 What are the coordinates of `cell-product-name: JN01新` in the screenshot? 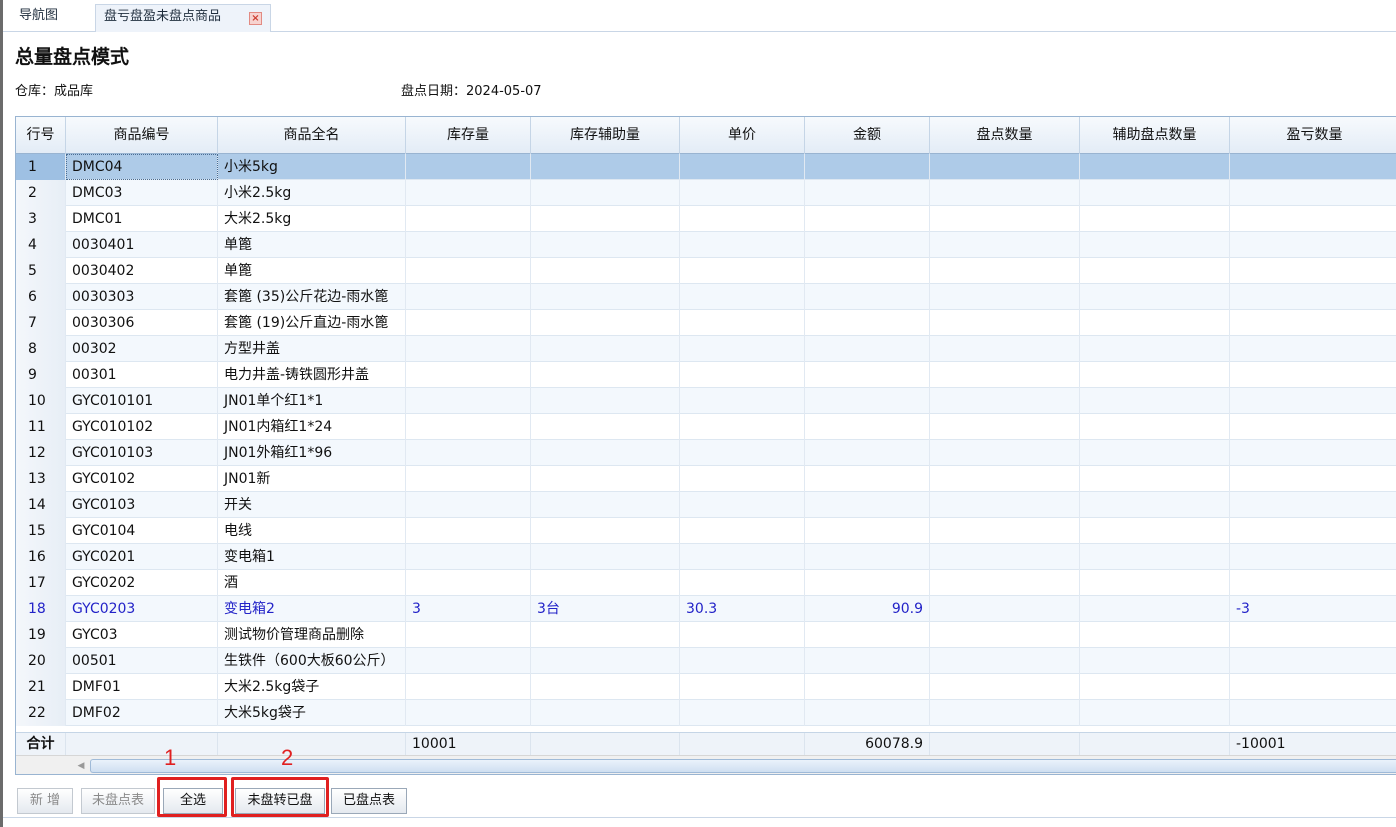 It's located at (312, 479).